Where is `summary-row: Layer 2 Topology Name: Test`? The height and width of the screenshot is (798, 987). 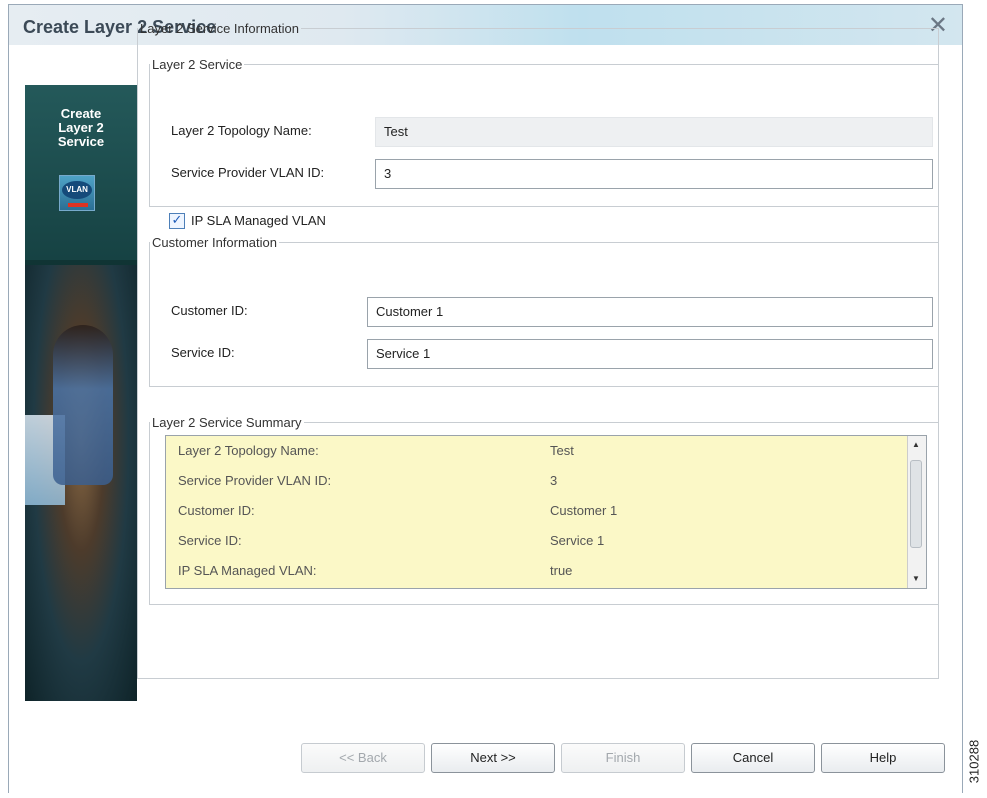
summary-row: Layer 2 Topology Name: Test is located at coordinates (536, 451).